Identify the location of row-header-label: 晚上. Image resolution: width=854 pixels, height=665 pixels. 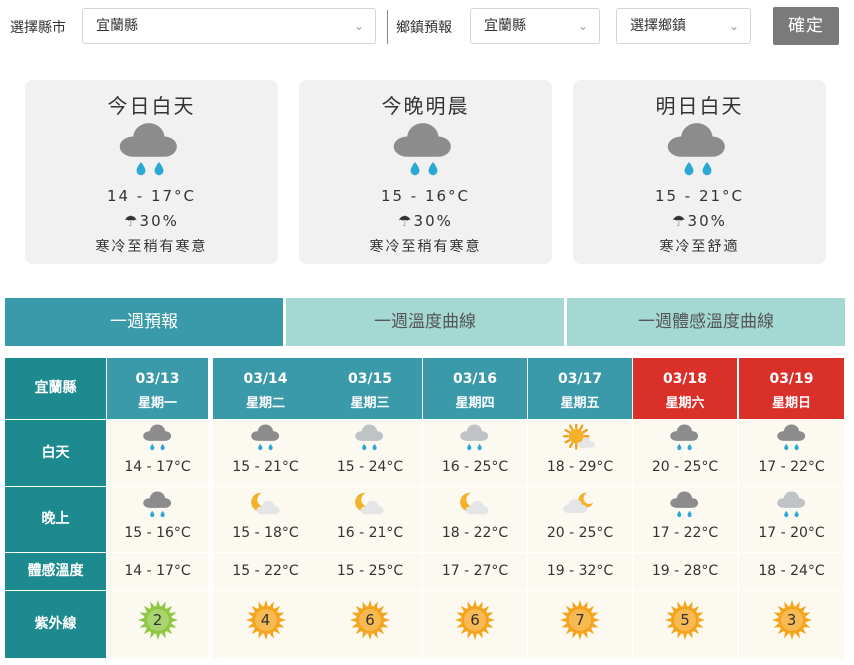
(55, 519).